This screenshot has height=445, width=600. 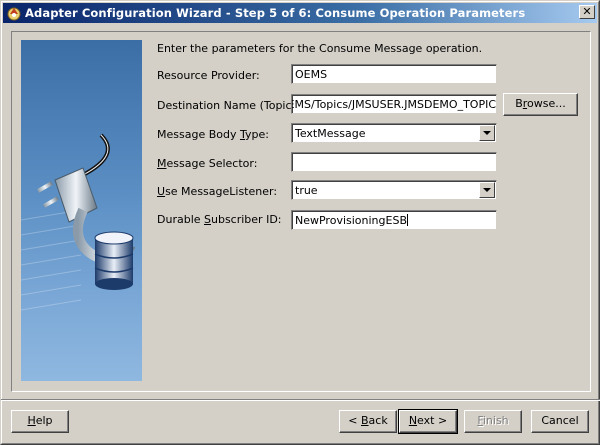 I want to click on close-button: ✕, so click(x=587, y=12).